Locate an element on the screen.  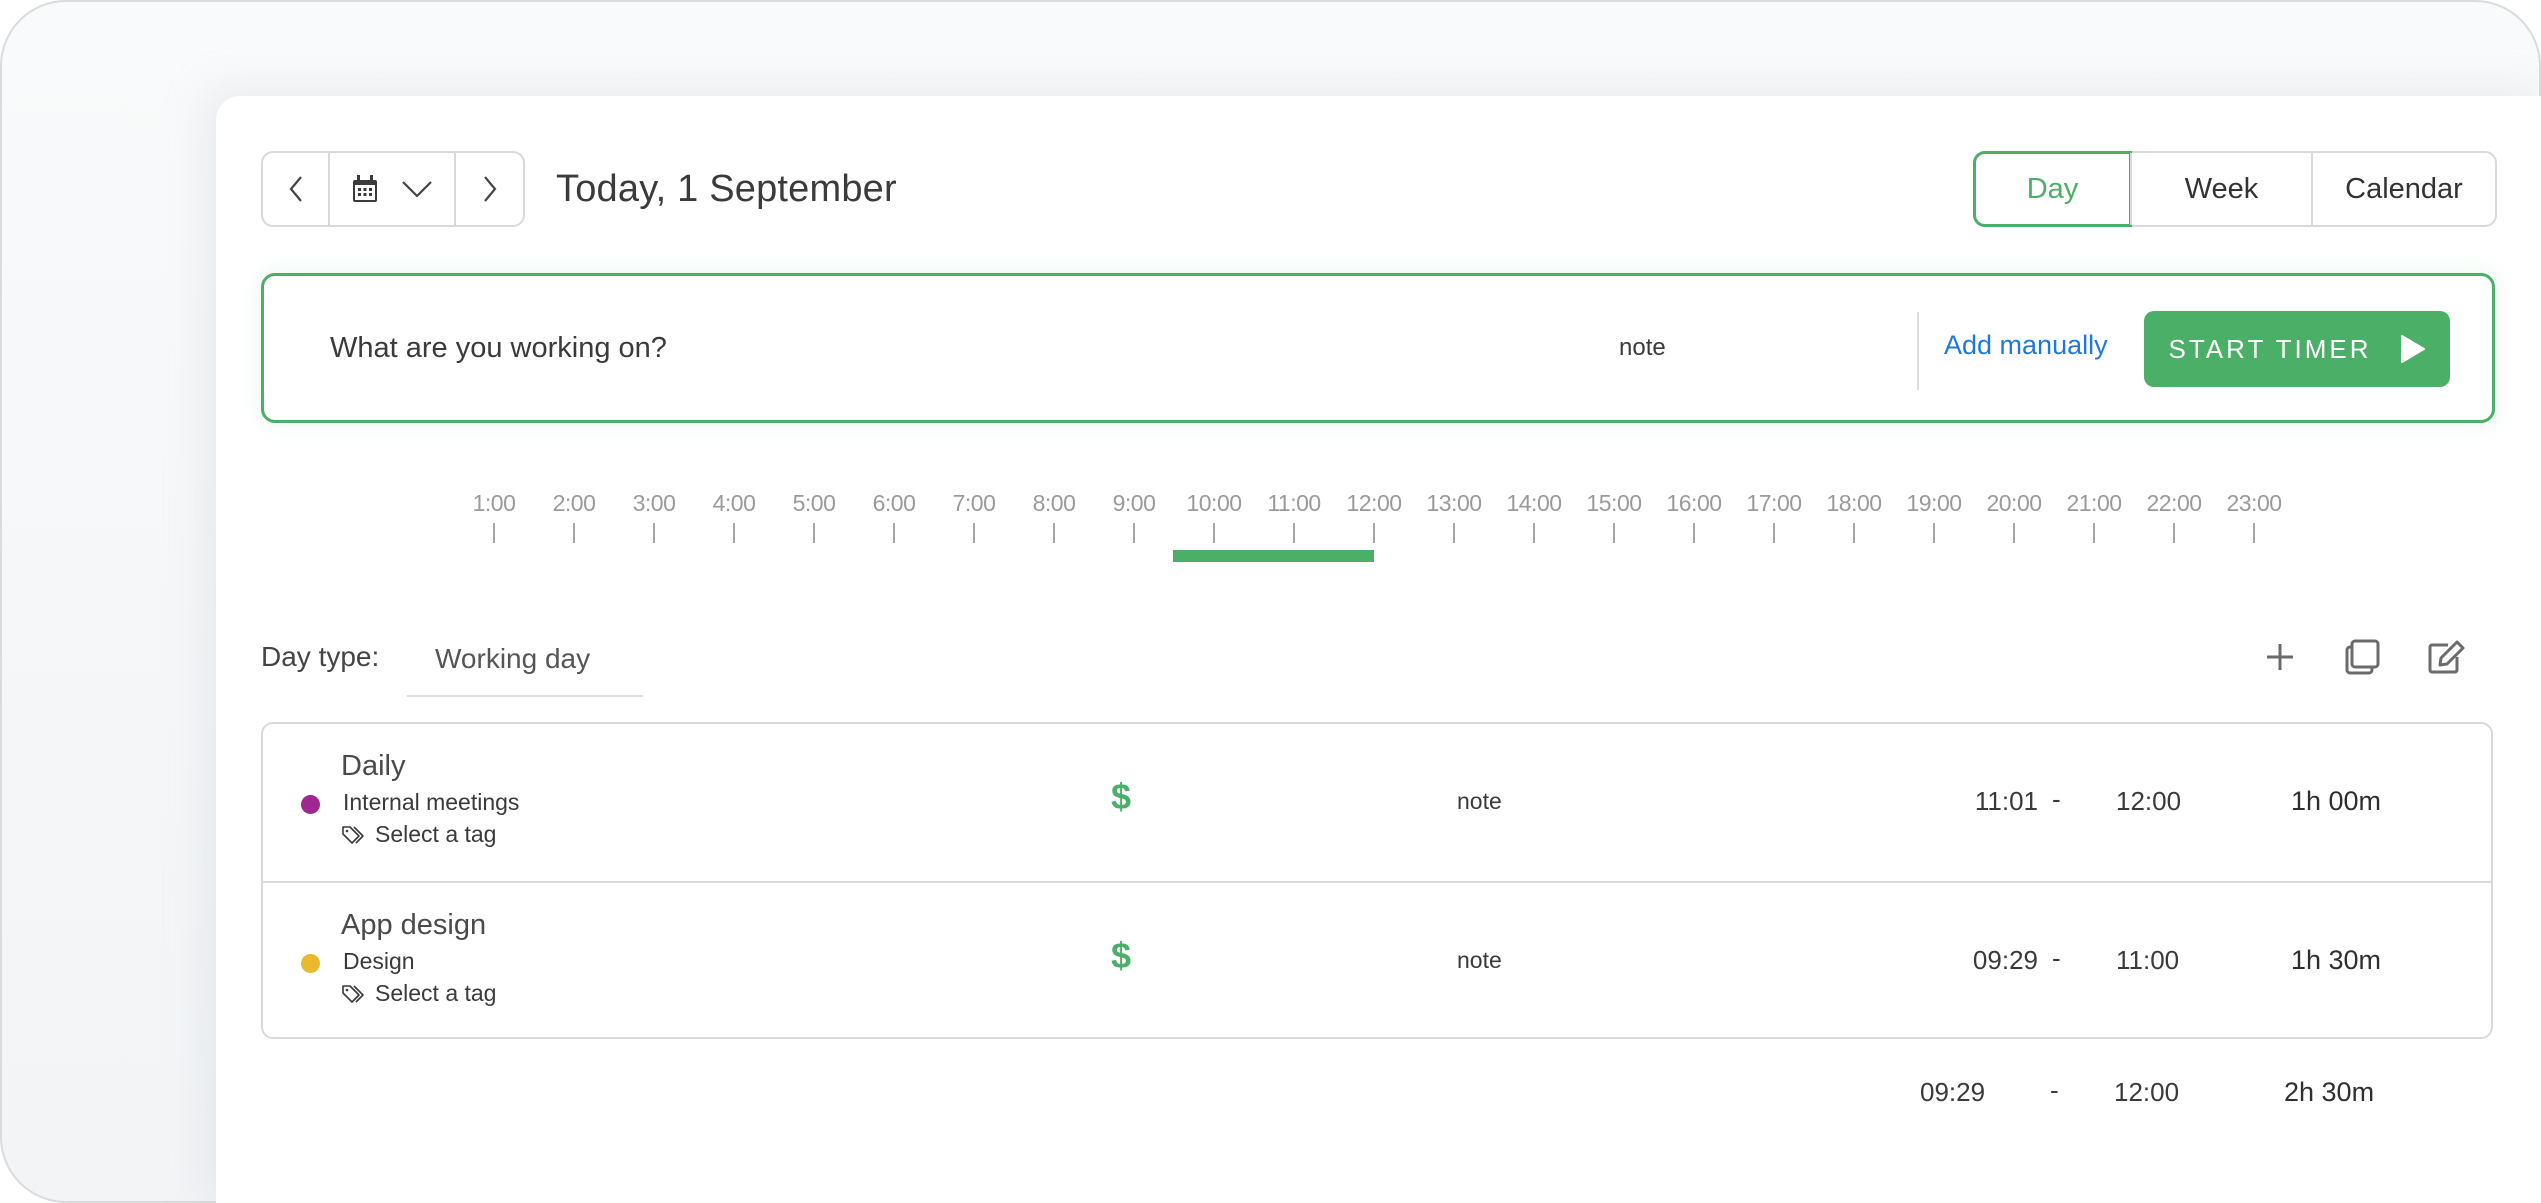
copy-day-button is located at coordinates (2363, 657).